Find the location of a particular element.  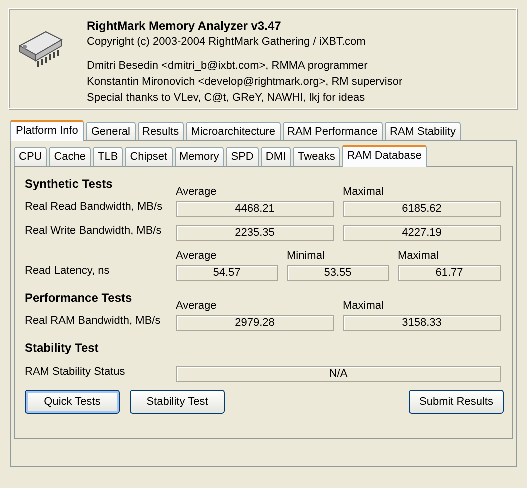

row-label: Read Latency, ns is located at coordinates (68, 271).